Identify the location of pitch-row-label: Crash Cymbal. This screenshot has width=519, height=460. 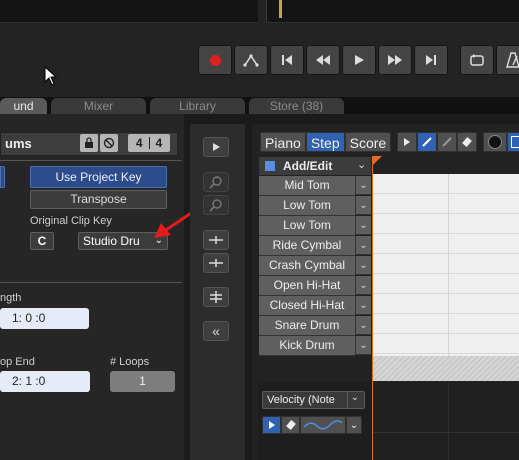
(307, 266).